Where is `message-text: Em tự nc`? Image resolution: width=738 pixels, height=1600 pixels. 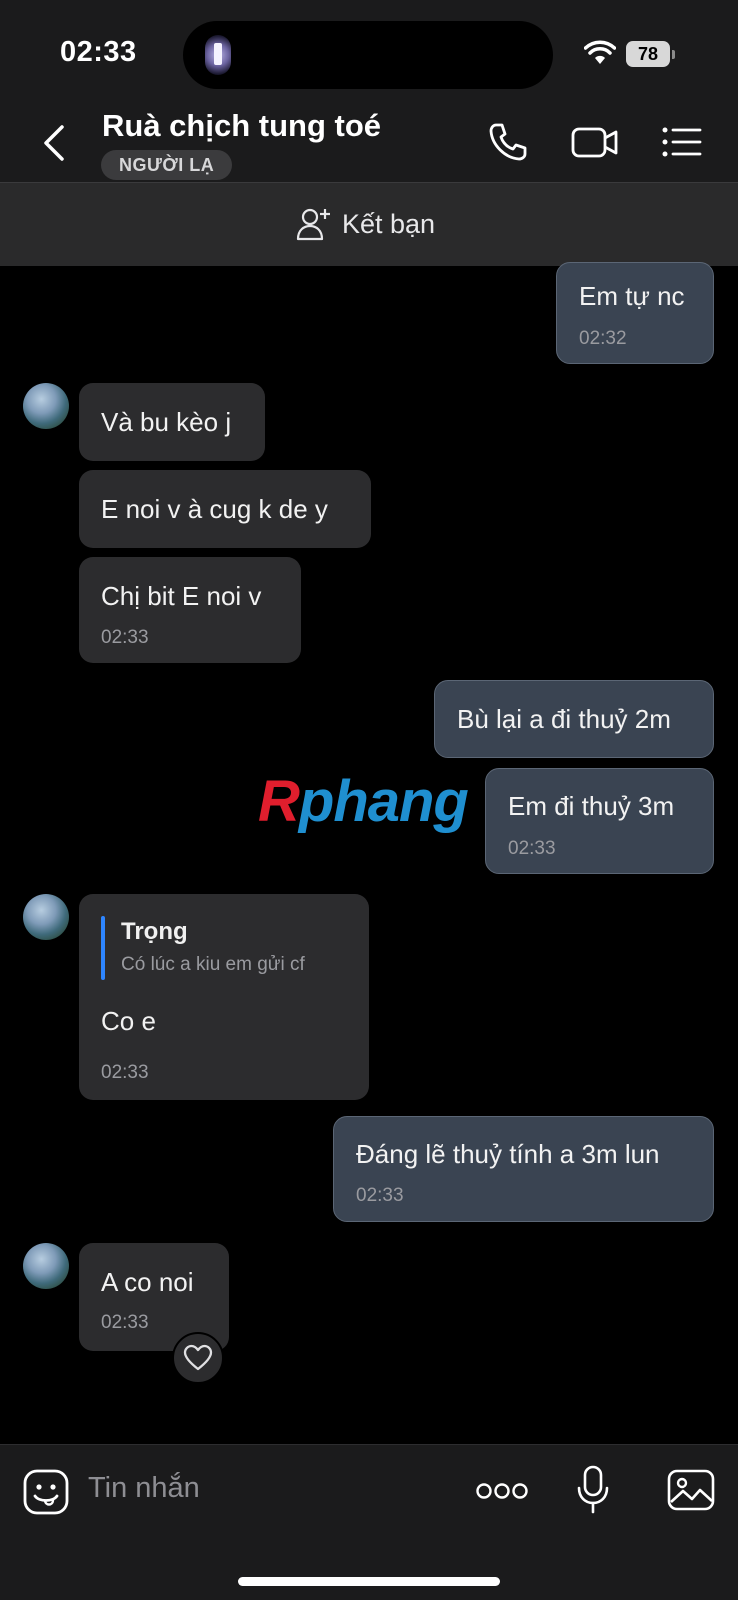
message-text: Em tự nc is located at coordinates (632, 296).